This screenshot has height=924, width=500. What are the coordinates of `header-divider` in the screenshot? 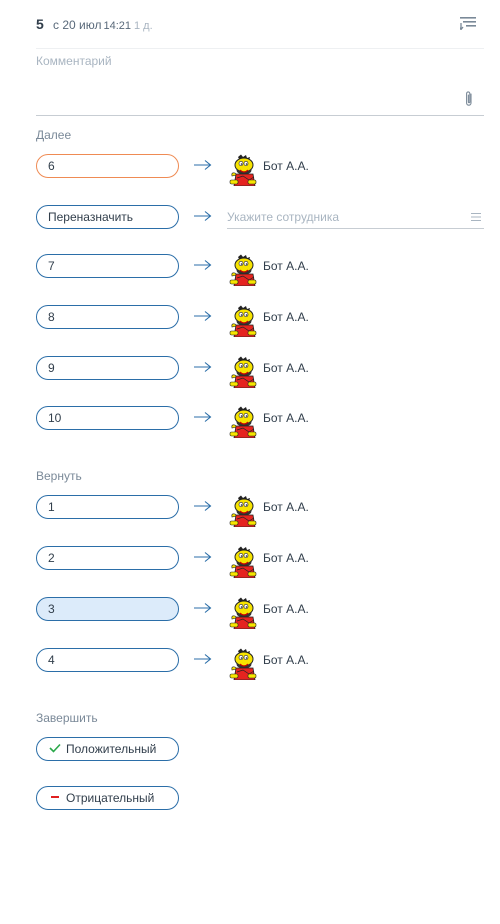 It's located at (260, 48).